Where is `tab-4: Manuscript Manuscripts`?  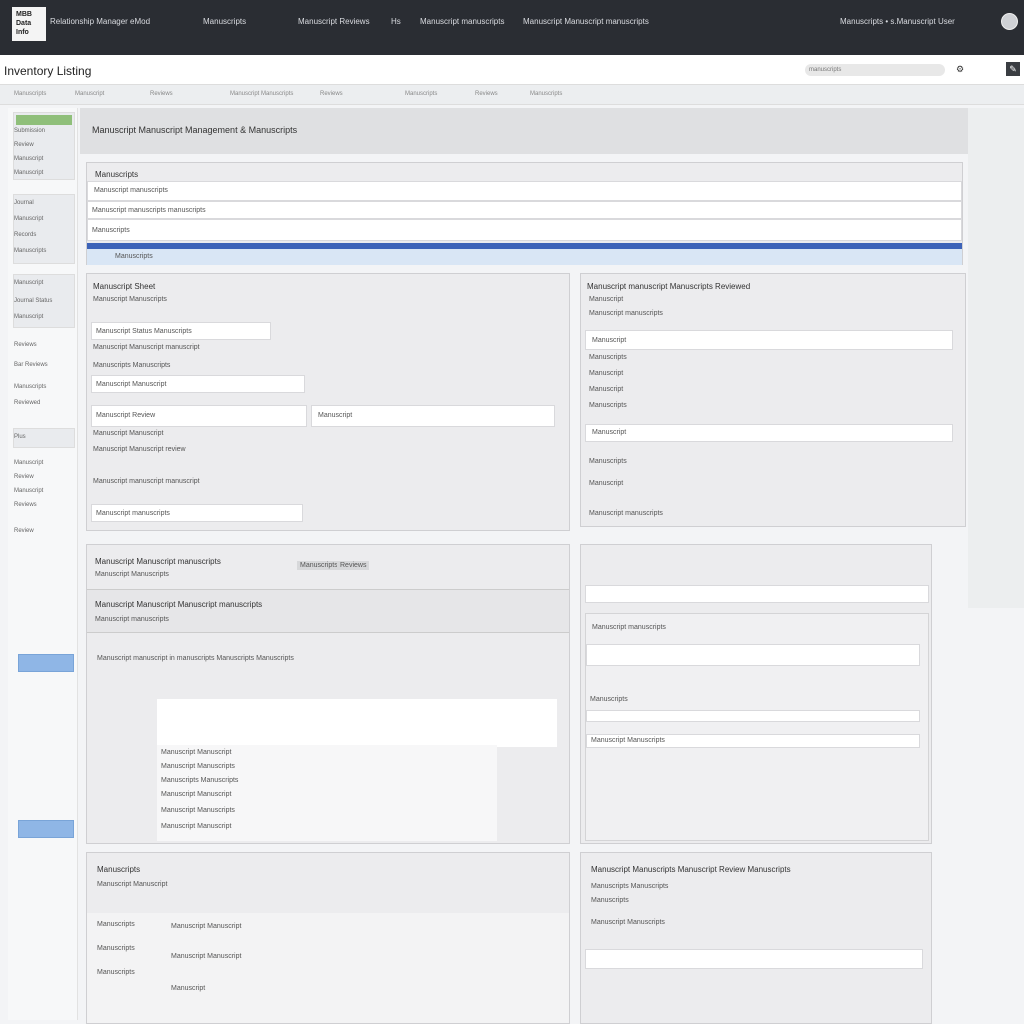 tab-4: Manuscript Manuscripts is located at coordinates (261, 94).